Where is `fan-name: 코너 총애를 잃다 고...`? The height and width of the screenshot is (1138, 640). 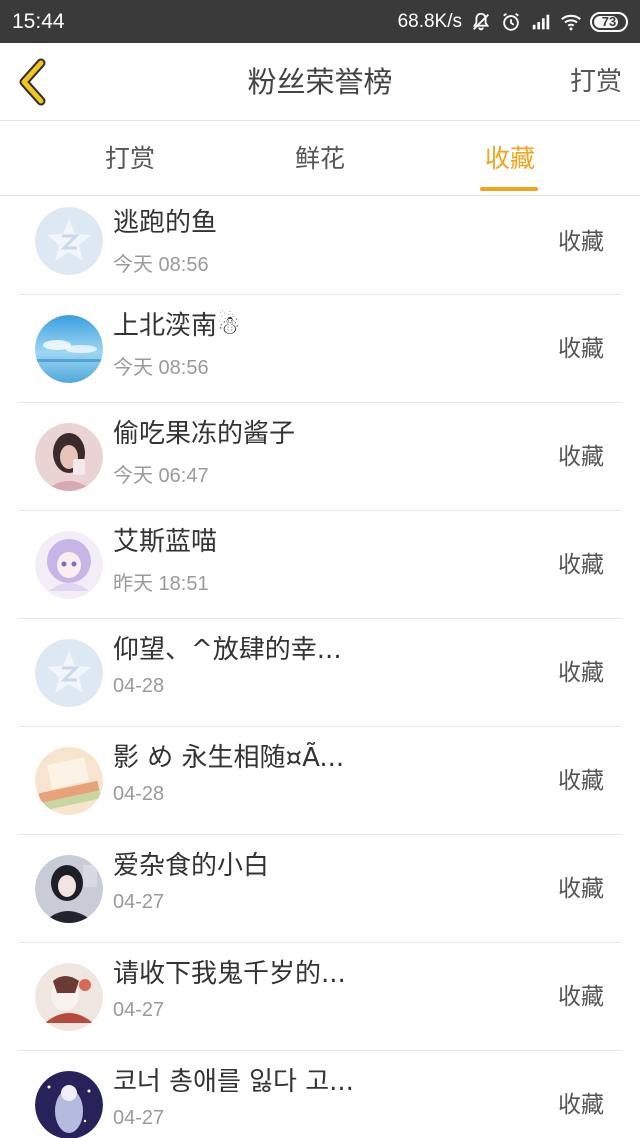 fan-name: 코너 총애를 잃다 고... is located at coordinates (233, 1082).